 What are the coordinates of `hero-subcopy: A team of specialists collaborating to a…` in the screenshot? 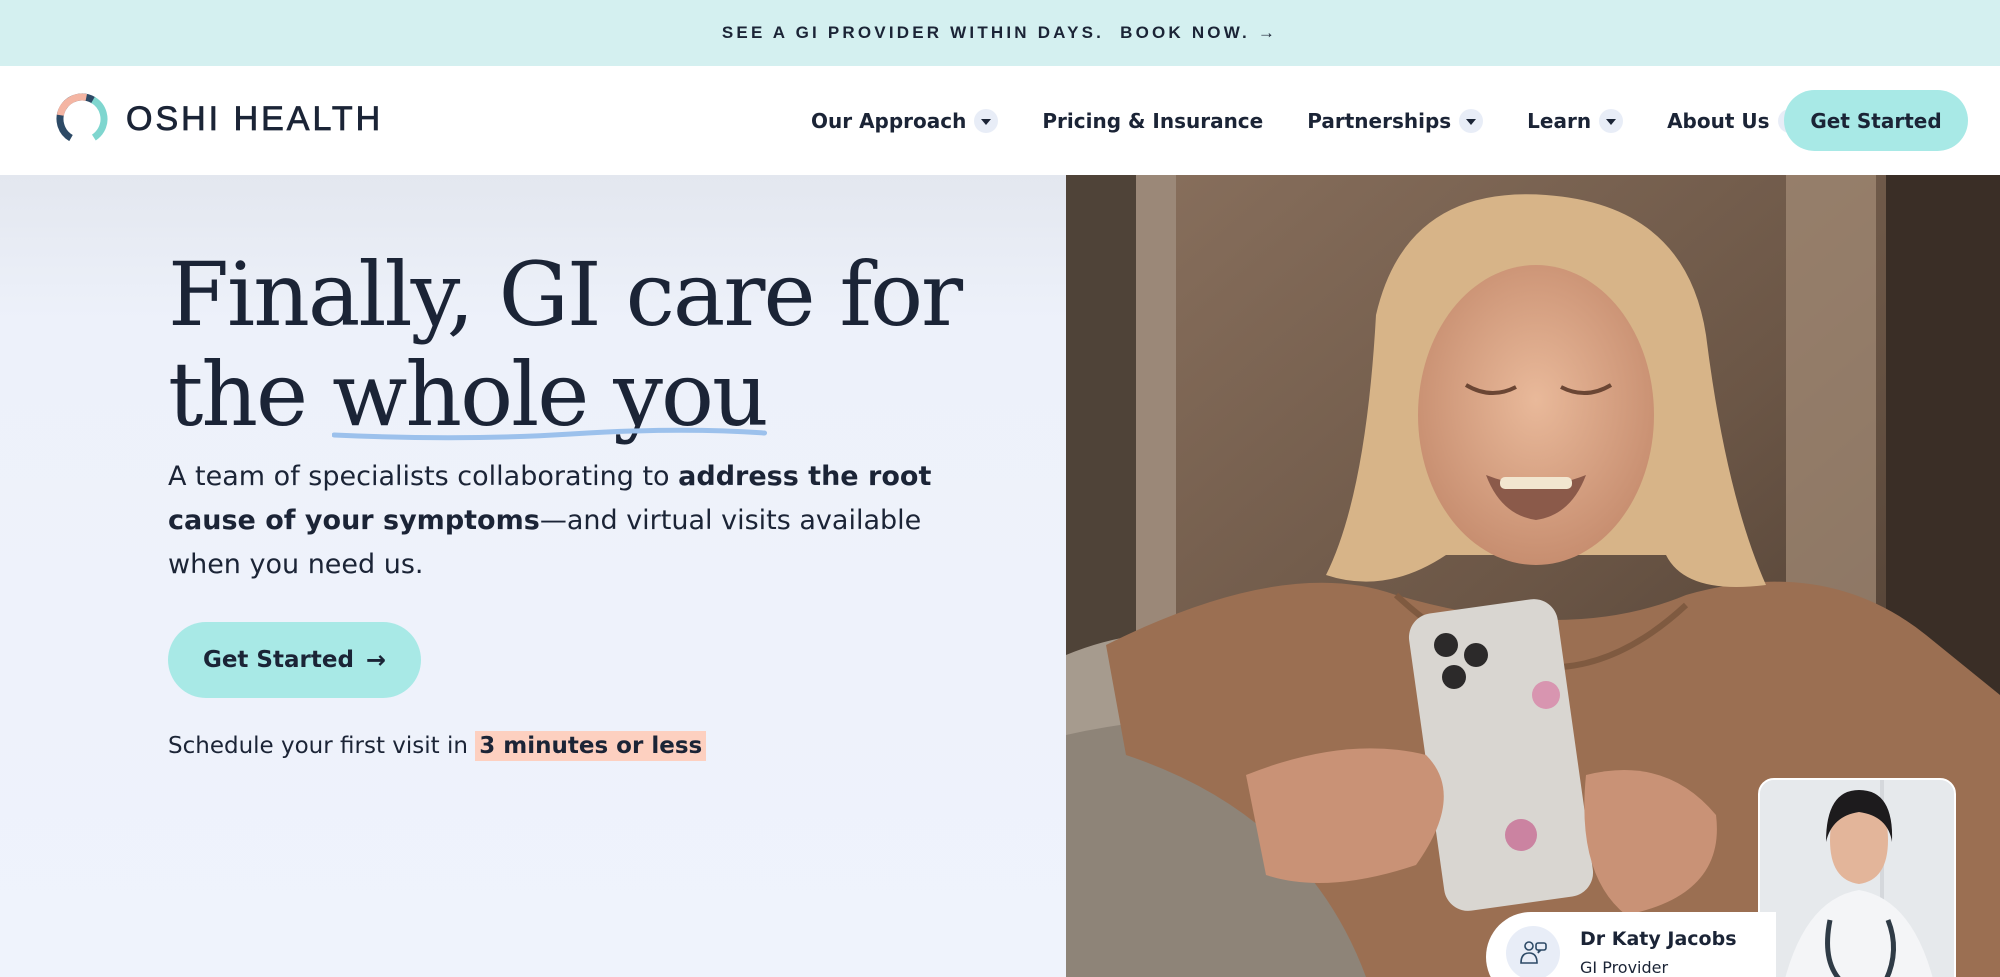 It's located at (568, 521).